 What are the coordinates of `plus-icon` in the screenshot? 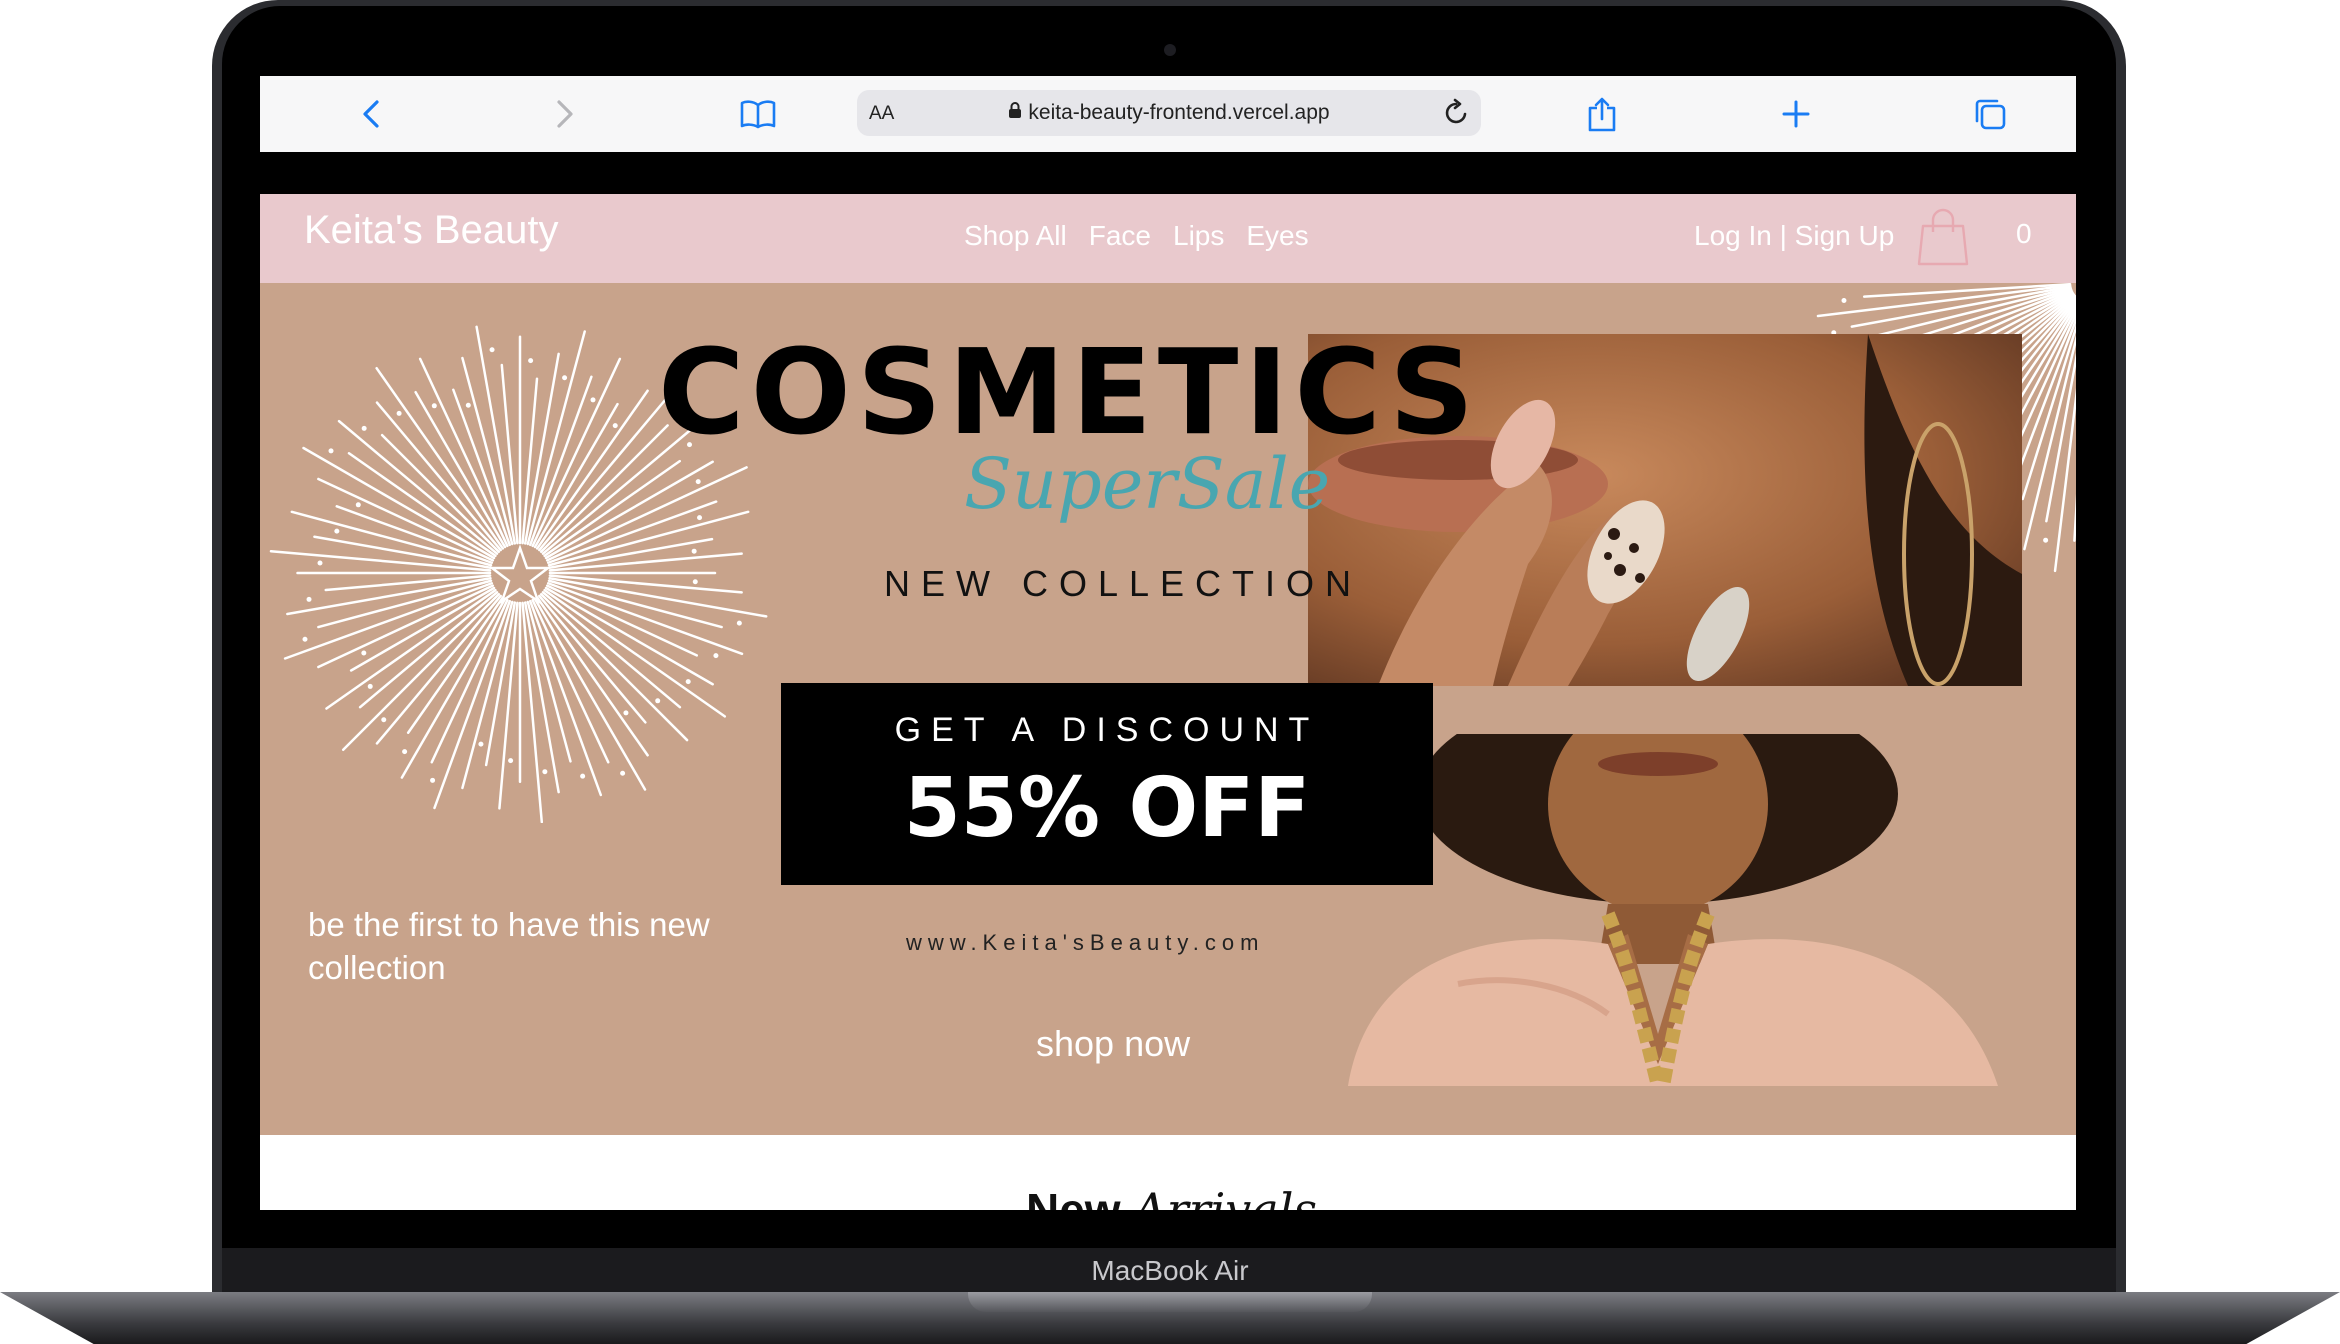 It's located at (1796, 114).